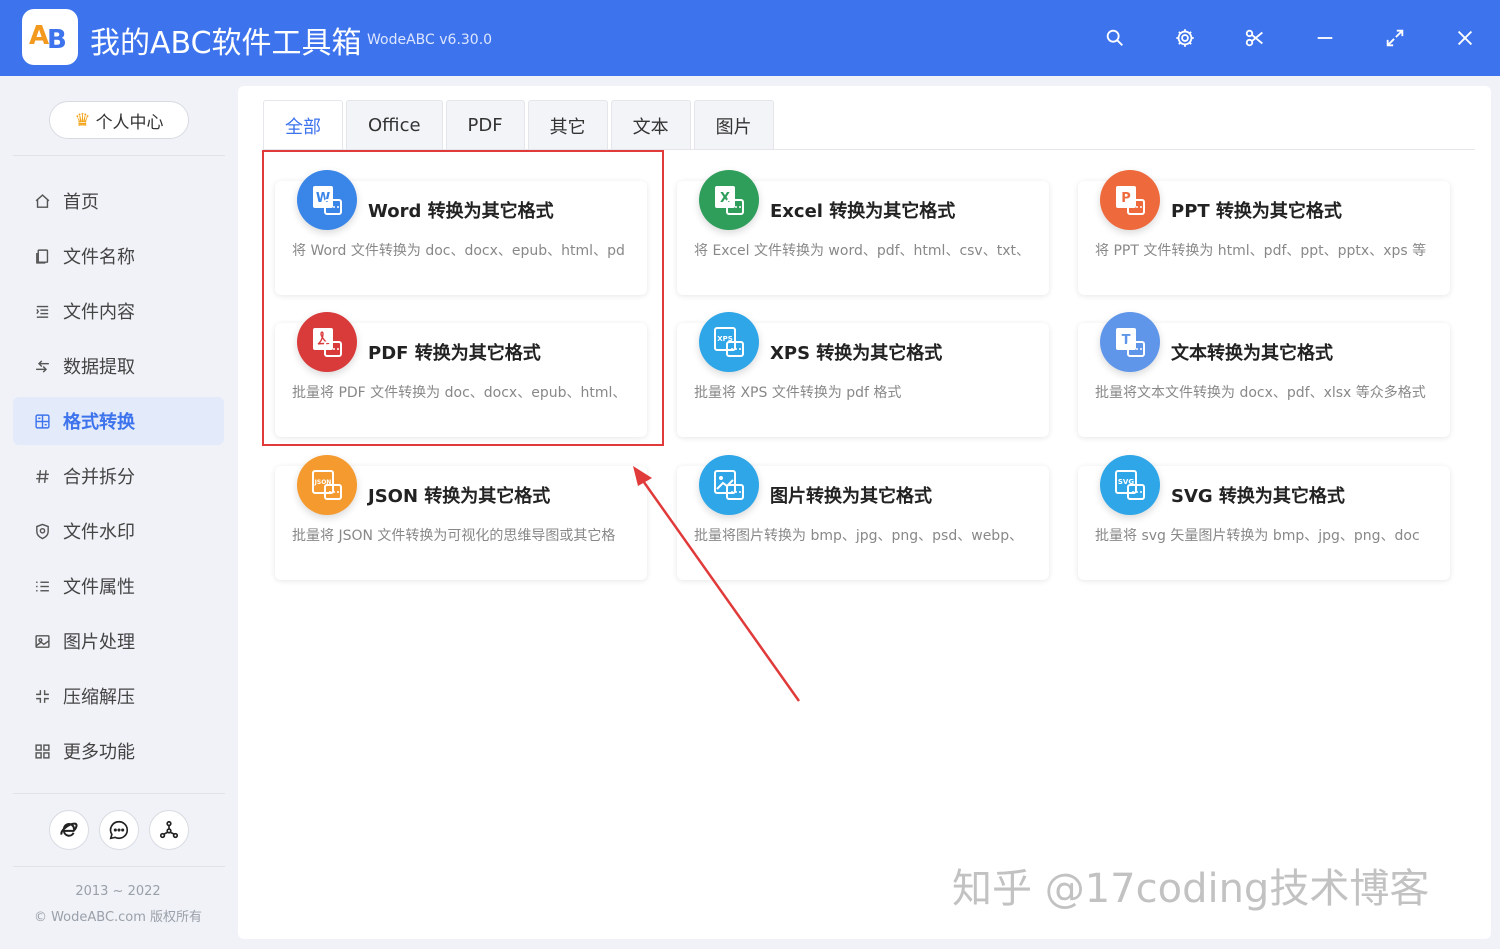 Image resolution: width=1500 pixels, height=949 pixels. I want to click on sidebar-item-label: 格式转换, so click(99, 422).